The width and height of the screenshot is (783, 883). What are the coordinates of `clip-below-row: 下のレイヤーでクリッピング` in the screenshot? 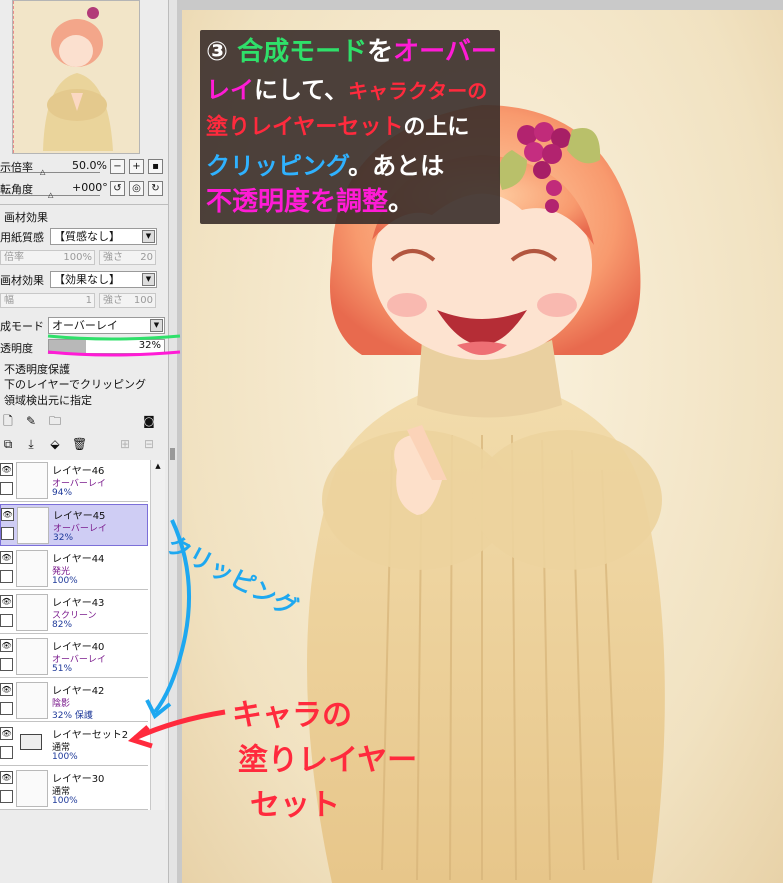 It's located at (84, 383).